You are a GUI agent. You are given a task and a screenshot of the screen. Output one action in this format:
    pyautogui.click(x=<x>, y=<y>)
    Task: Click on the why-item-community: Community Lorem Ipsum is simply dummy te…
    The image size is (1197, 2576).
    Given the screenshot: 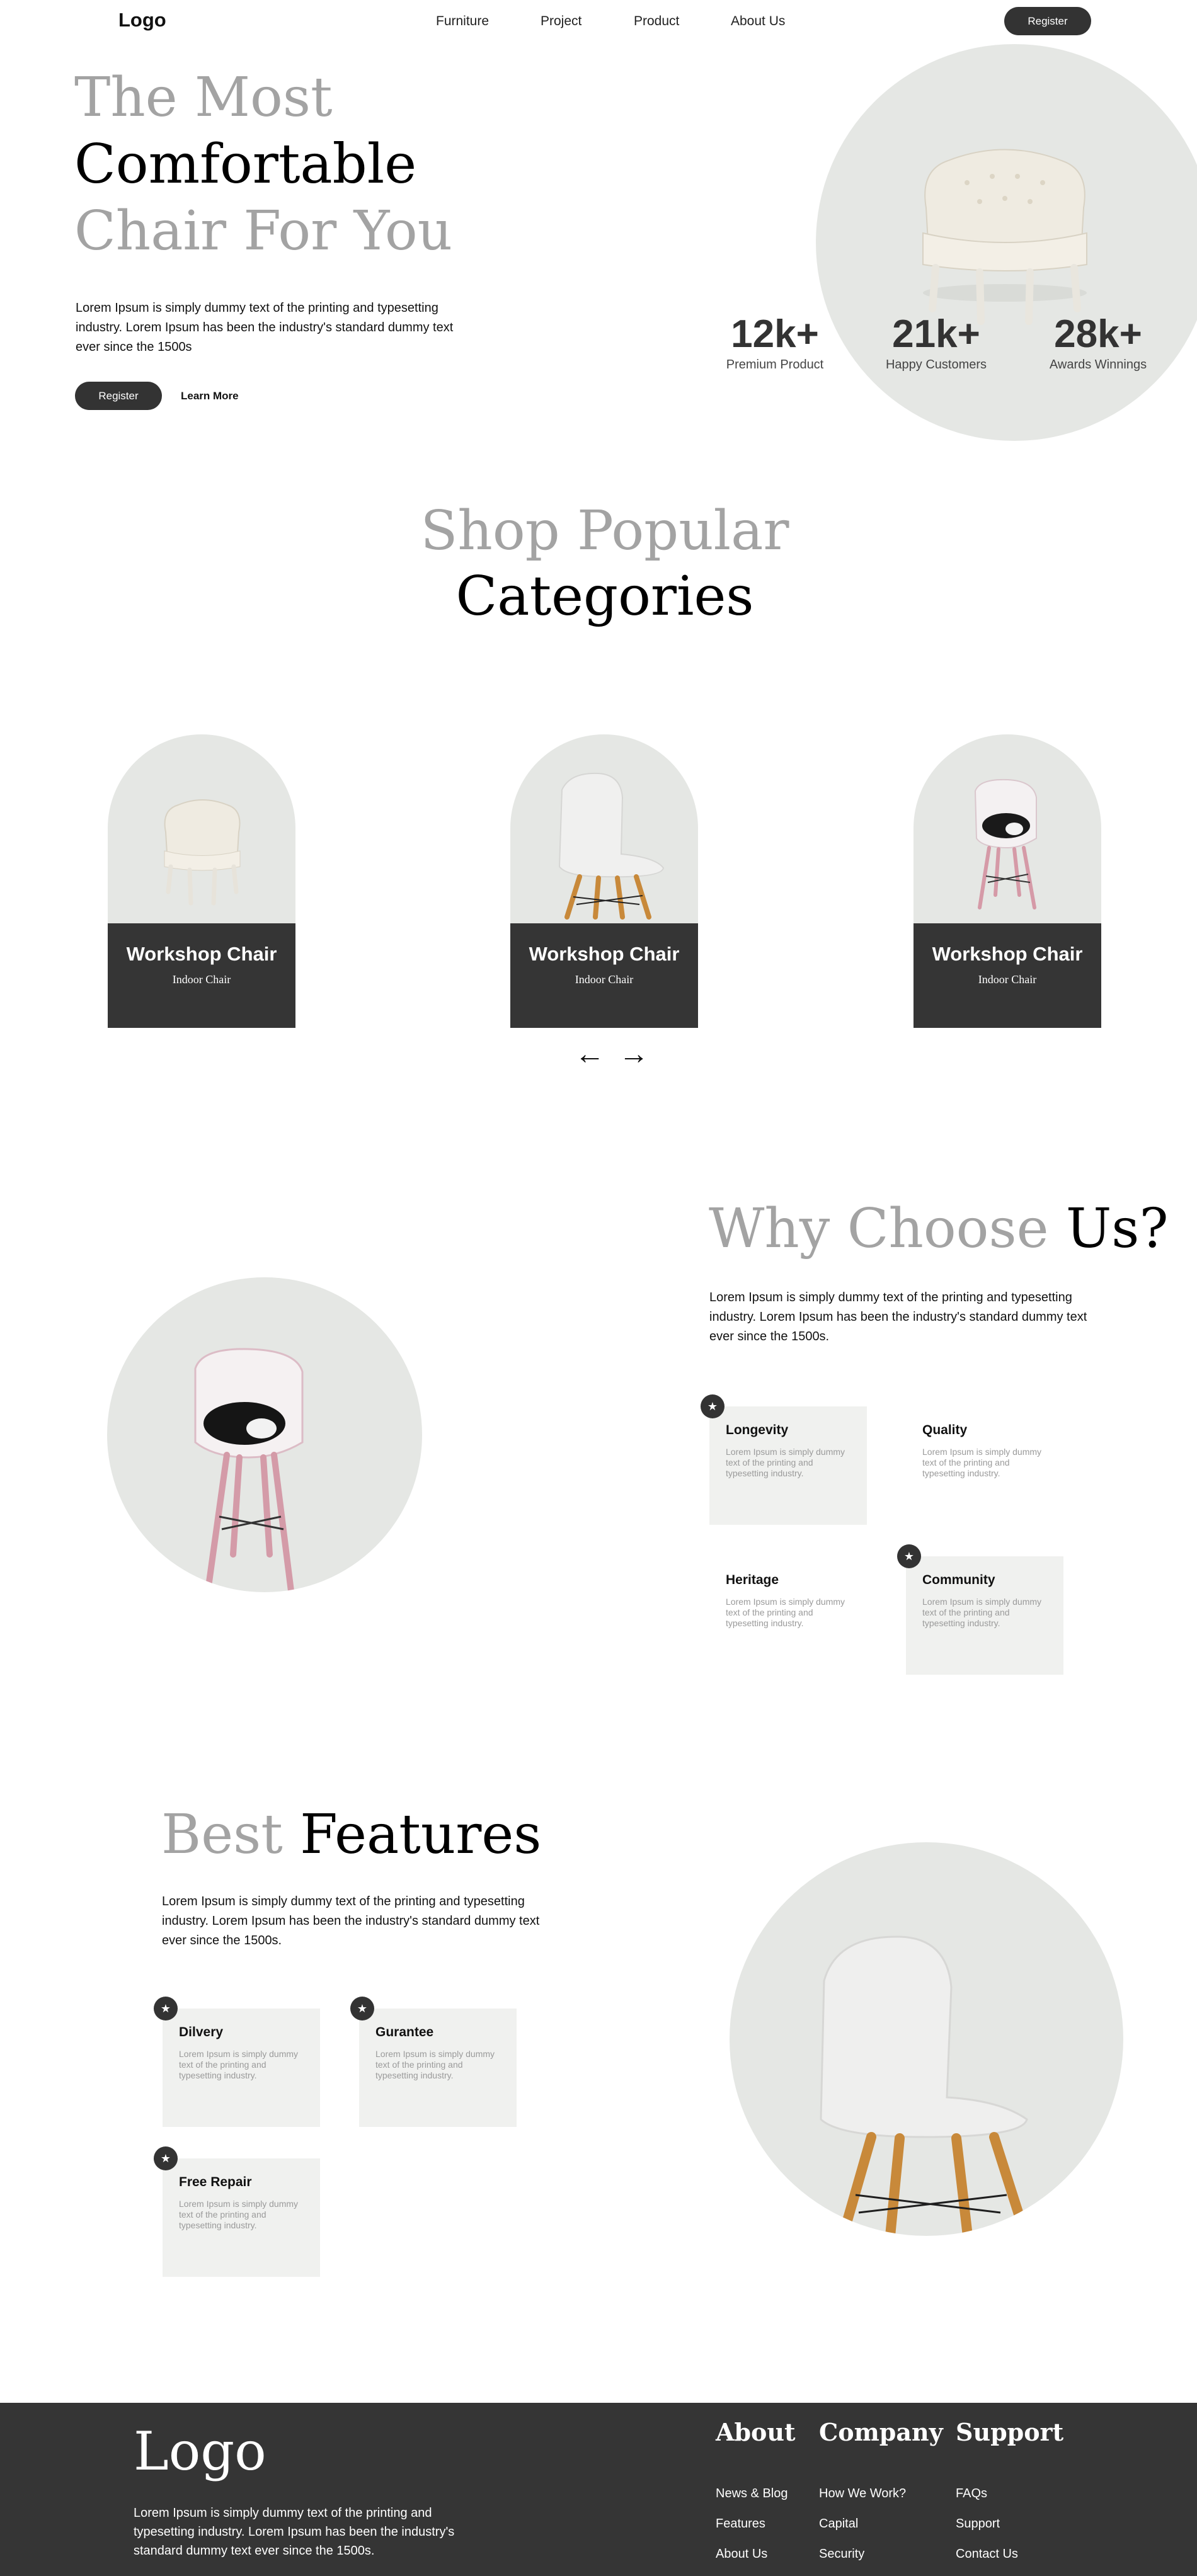 What is the action you would take?
    pyautogui.click(x=984, y=1615)
    